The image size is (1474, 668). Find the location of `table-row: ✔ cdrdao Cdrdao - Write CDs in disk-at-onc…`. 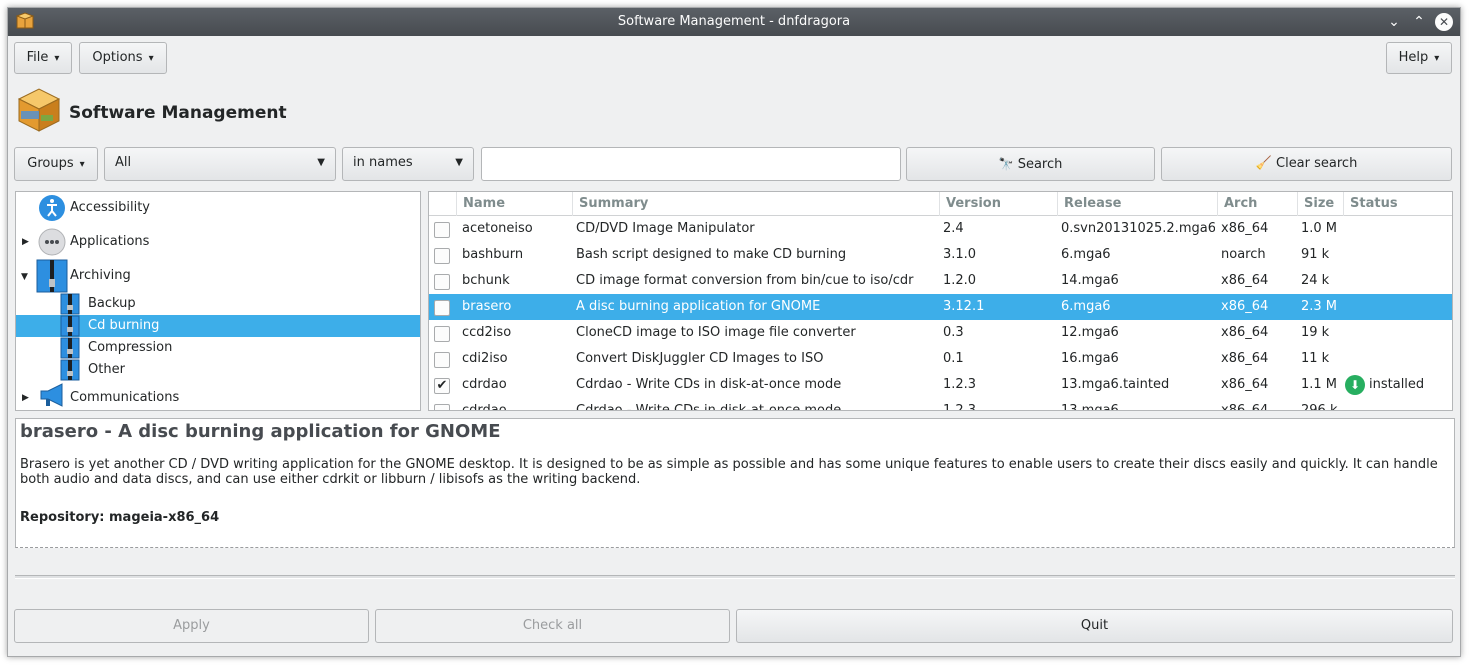

table-row: ✔ cdrdao Cdrdao - Write CDs in disk-at-onc… is located at coordinates (940, 385).